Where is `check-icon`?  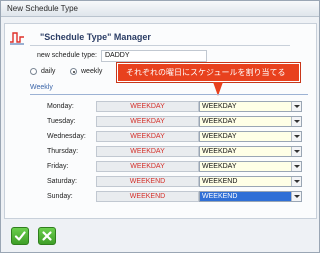 check-icon is located at coordinates (20, 236).